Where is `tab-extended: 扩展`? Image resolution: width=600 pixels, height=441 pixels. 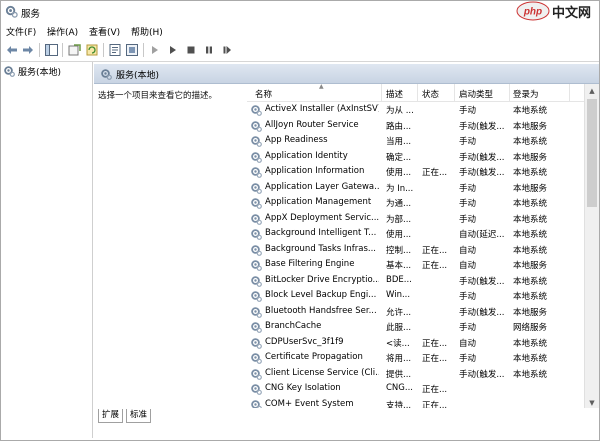 tab-extended: 扩展 is located at coordinates (111, 416).